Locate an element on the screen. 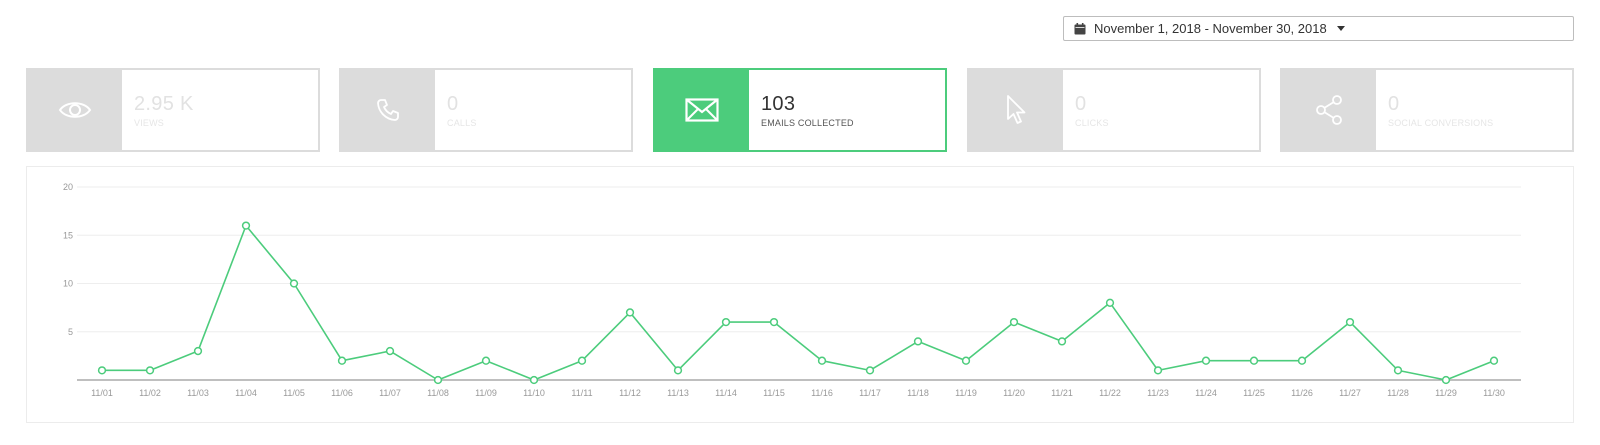 This screenshot has width=1600, height=445. x-tick-label: 11/24 is located at coordinates (1206, 393).